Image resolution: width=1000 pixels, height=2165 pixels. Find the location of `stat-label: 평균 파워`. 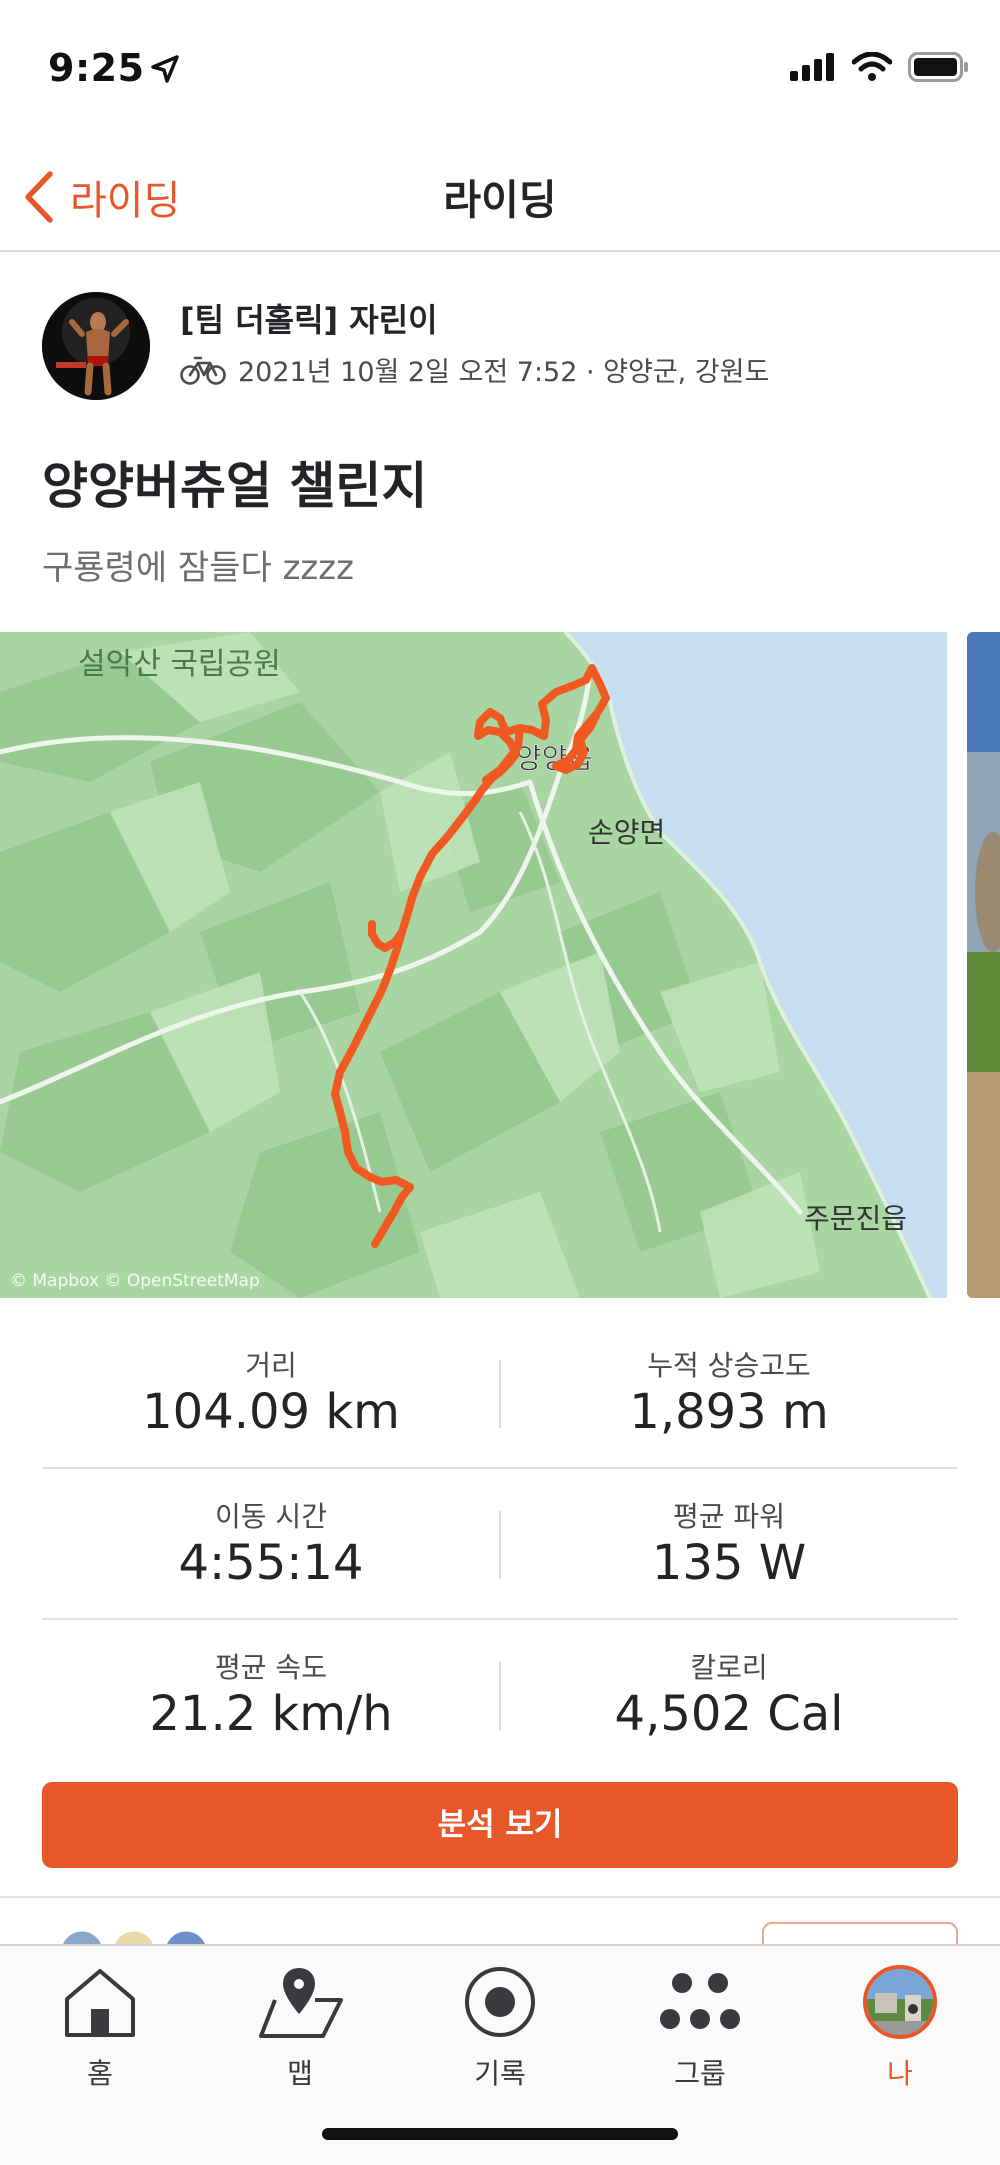

stat-label: 평균 파워 is located at coordinates (729, 1516).